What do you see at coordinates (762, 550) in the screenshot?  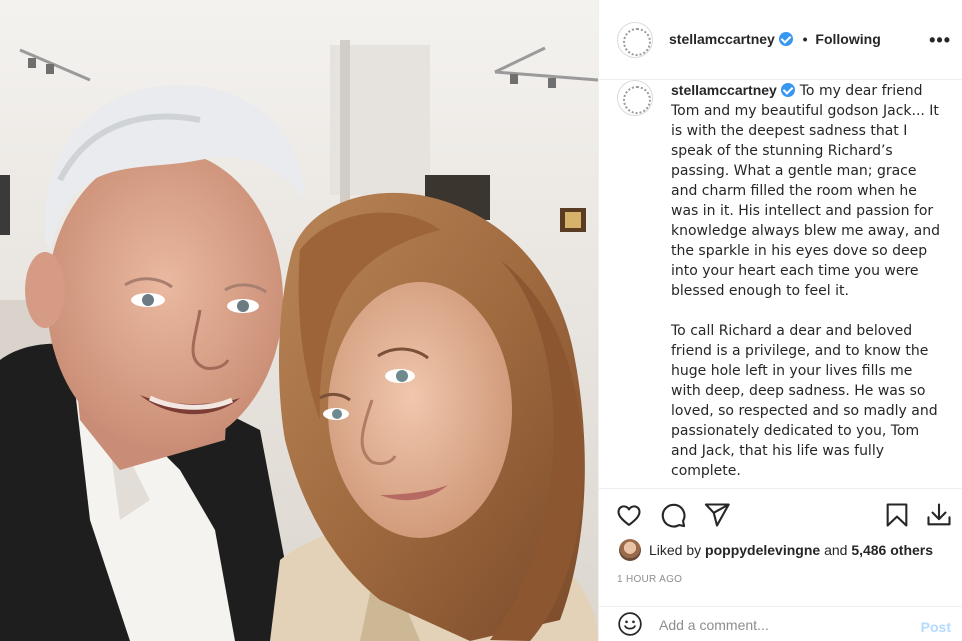 I see `liker-username-link: poppydelevingne` at bounding box center [762, 550].